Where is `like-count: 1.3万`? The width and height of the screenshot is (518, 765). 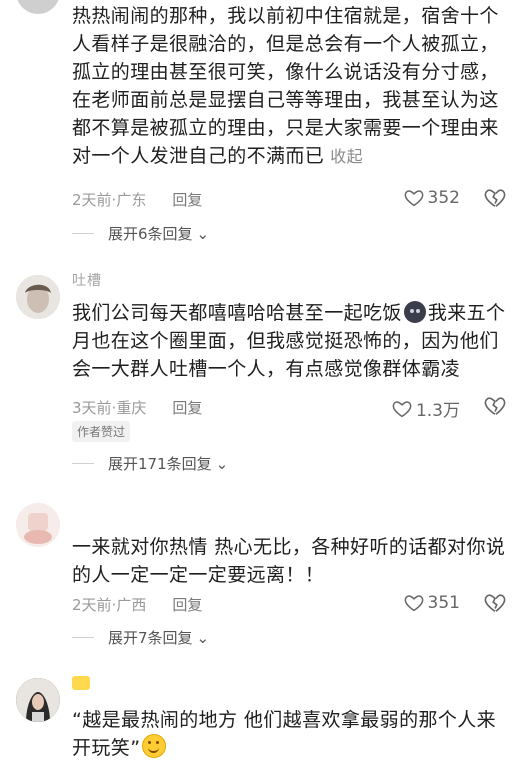 like-count: 1.3万 is located at coordinates (437, 411).